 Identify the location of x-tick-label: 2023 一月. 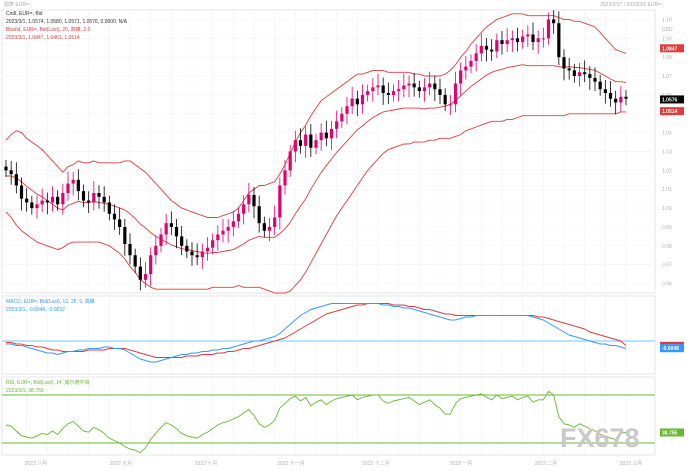
(461, 464).